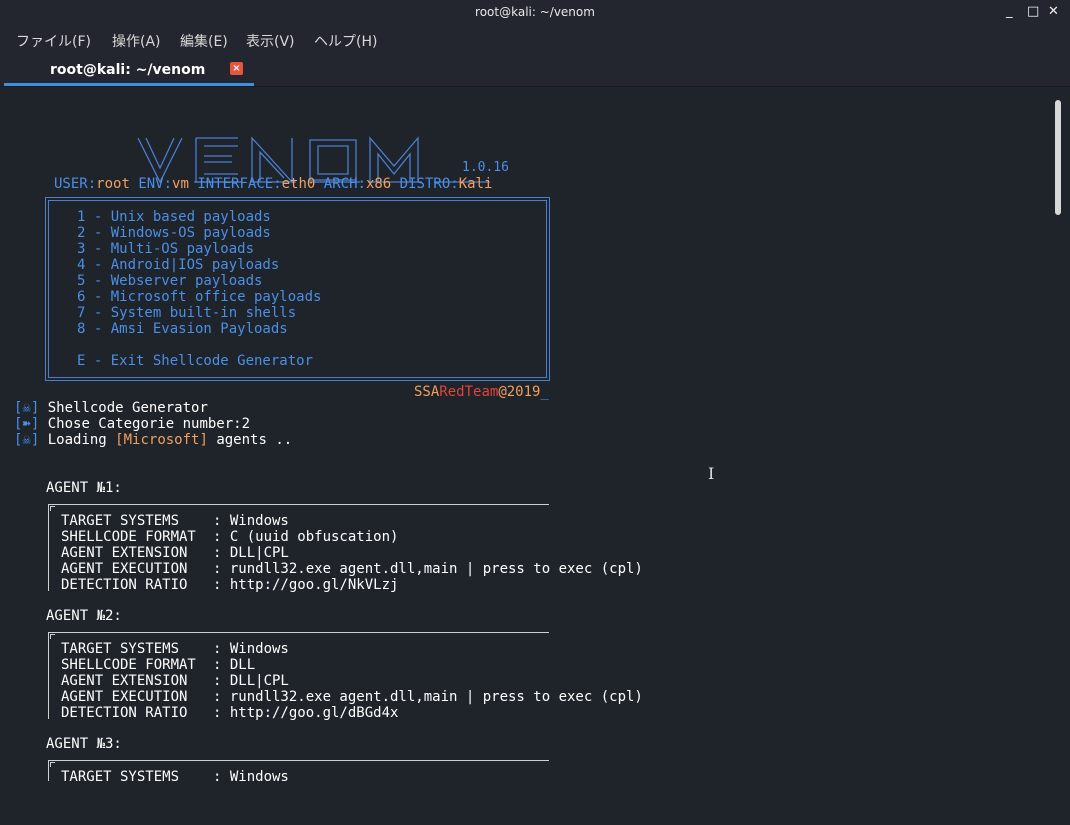  Describe the element at coordinates (230, 537) in the screenshot. I see `agent-1-format: SHELLCODE FORMAT: C (uuid obfuscation)` at that location.